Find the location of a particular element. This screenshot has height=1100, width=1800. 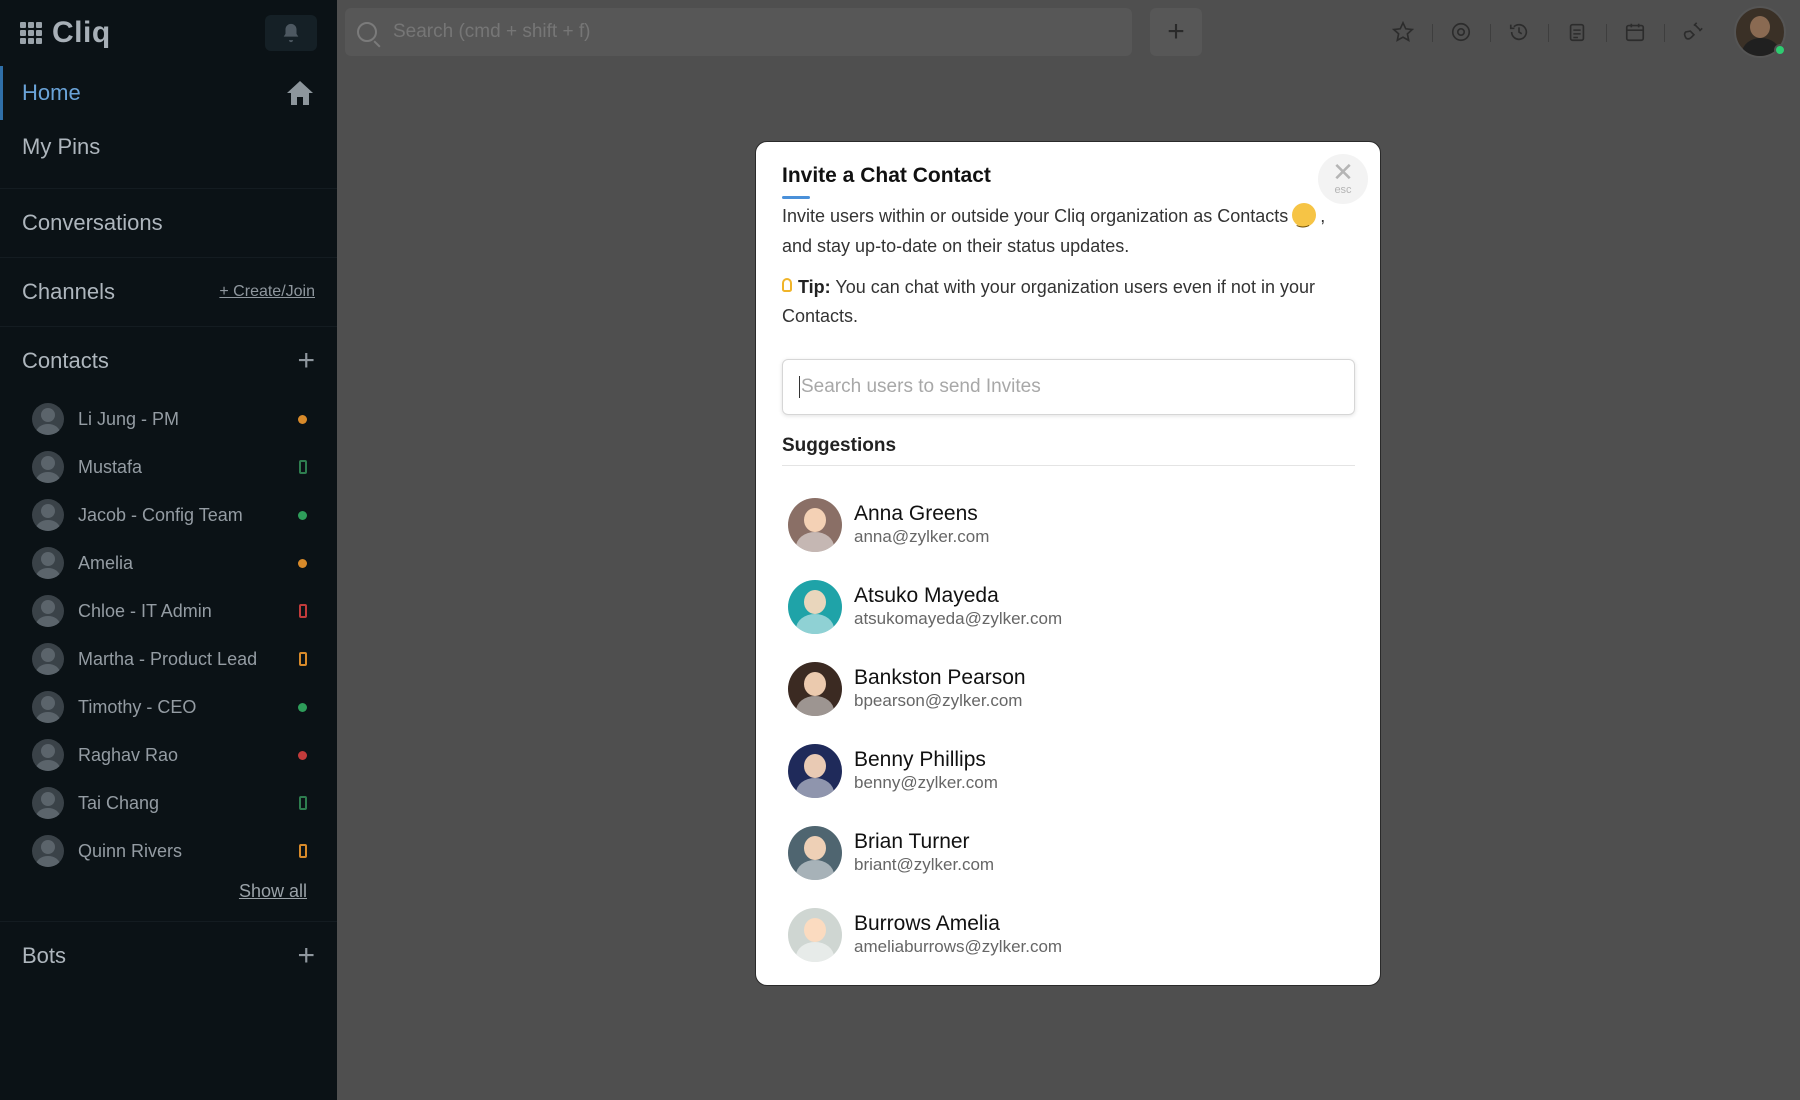

clipboard-icon is located at coordinates (1577, 32).